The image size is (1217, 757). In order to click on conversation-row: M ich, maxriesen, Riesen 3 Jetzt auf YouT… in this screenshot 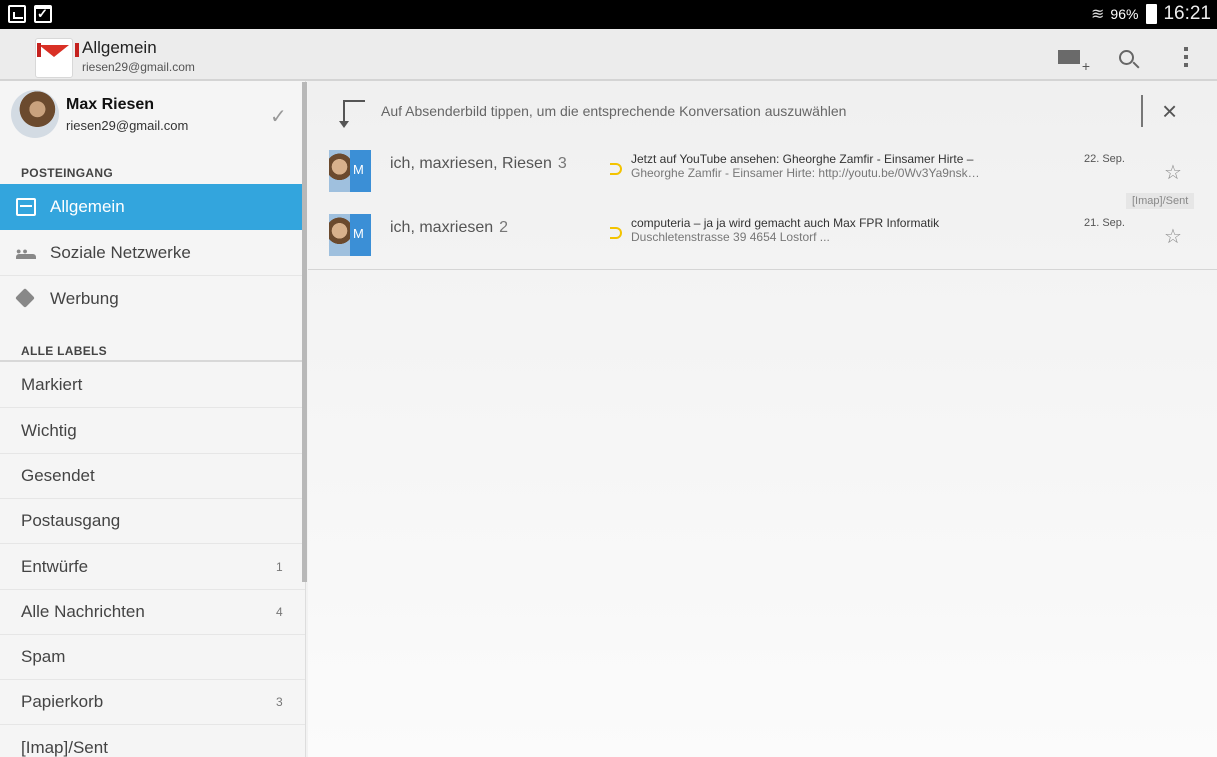, I will do `click(762, 176)`.